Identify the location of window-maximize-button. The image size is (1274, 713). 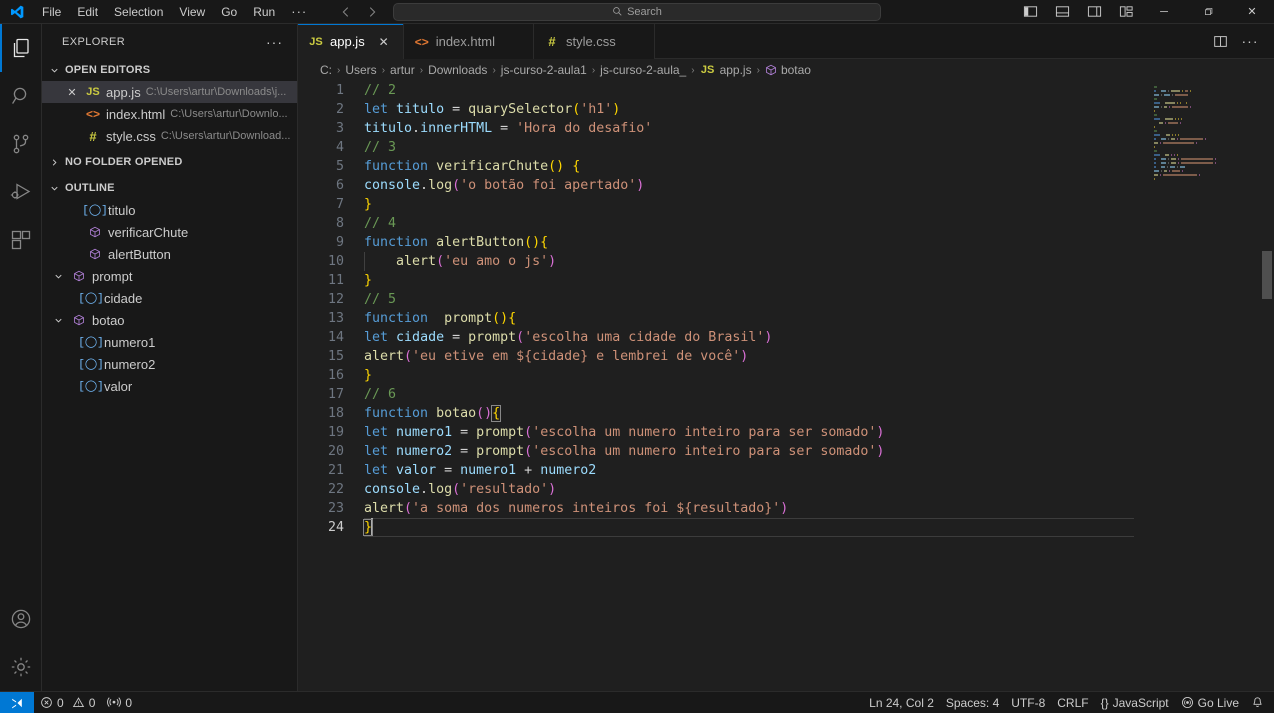
(1208, 12).